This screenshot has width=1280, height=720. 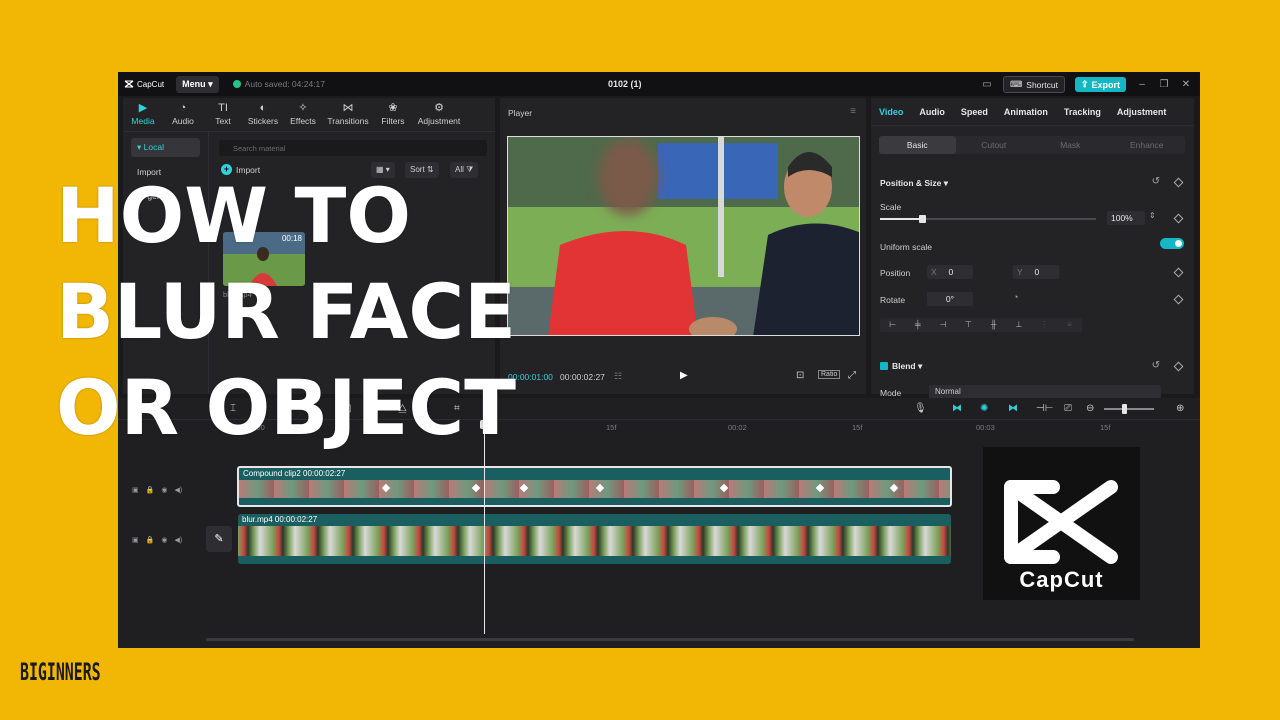 I want to click on subtab-enhance: Enhance, so click(x=1147, y=145).